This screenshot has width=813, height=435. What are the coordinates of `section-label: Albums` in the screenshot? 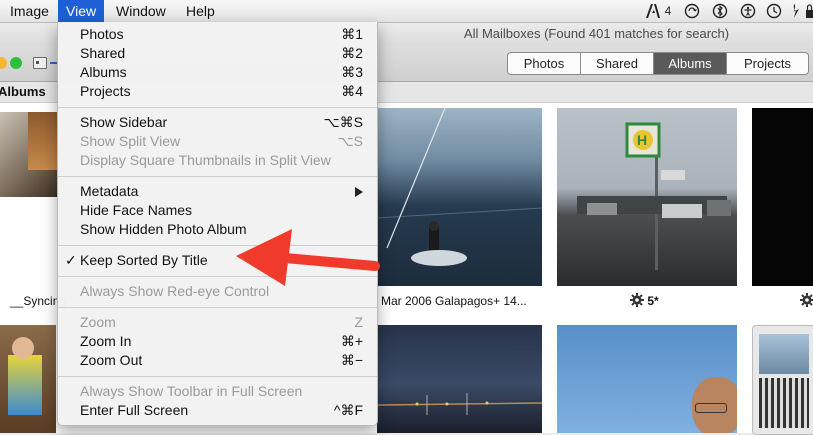 It's located at (23, 91).